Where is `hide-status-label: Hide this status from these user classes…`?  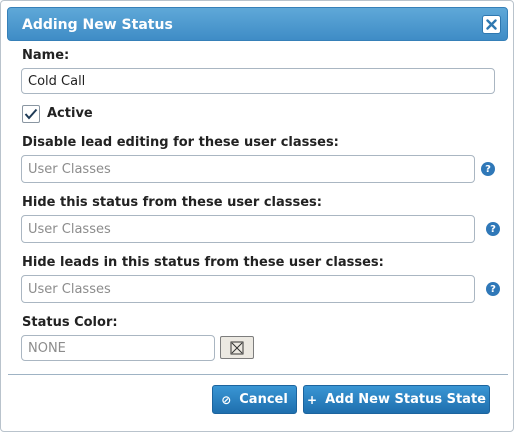
hide-status-label: Hide this status from these user classes… is located at coordinates (172, 202).